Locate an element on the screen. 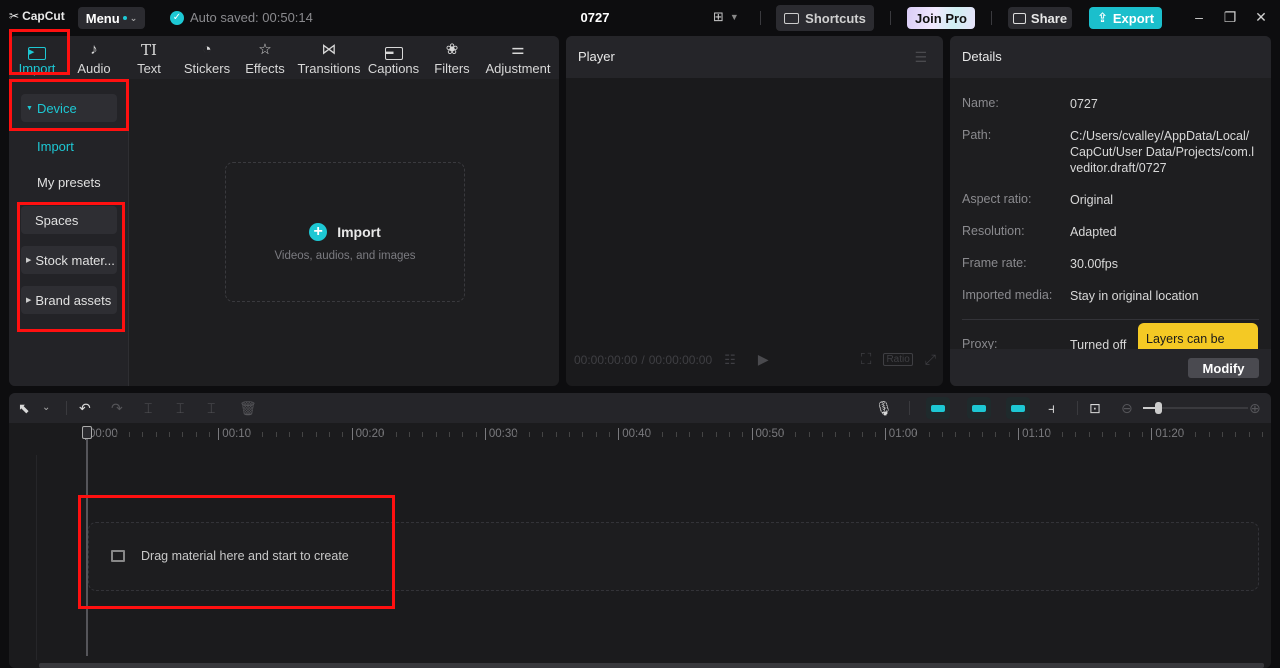 The height and width of the screenshot is (668, 1280). ruler-label: 00:20 is located at coordinates (367, 434).